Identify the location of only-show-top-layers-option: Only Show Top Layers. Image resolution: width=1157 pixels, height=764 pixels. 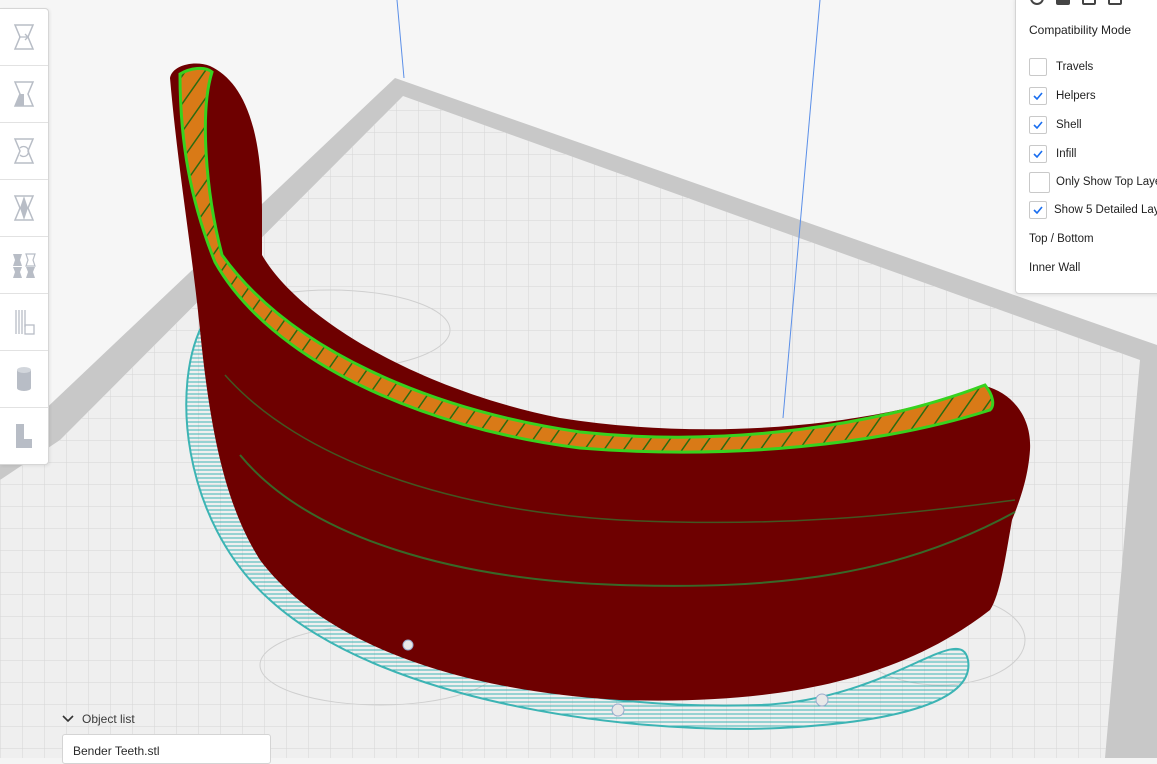
(1093, 182).